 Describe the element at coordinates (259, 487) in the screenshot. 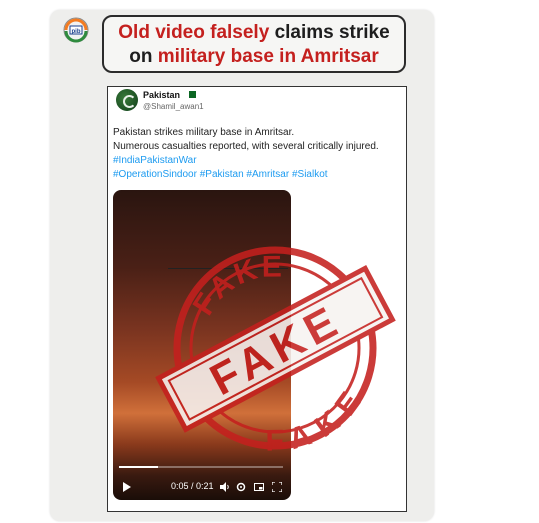

I see `pip-icon` at that location.